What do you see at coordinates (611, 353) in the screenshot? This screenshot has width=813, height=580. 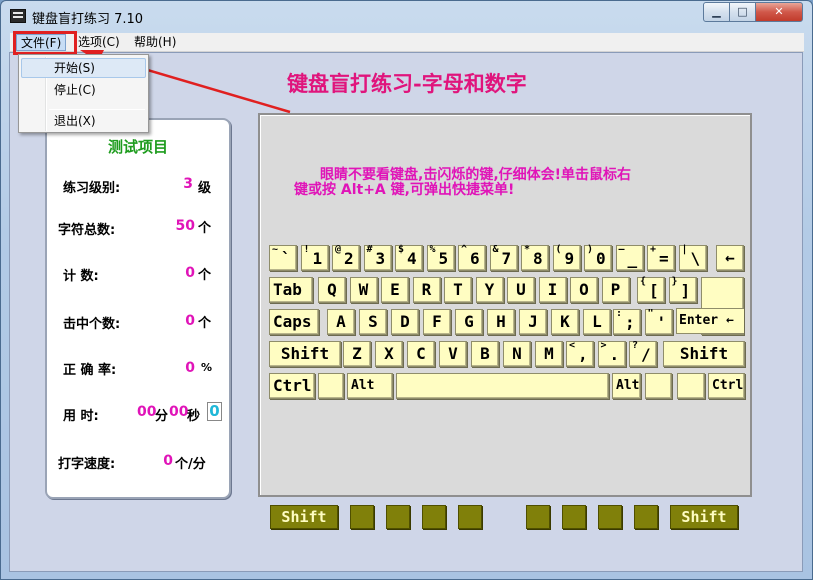 I see `key-punct-r4-1: >.` at bounding box center [611, 353].